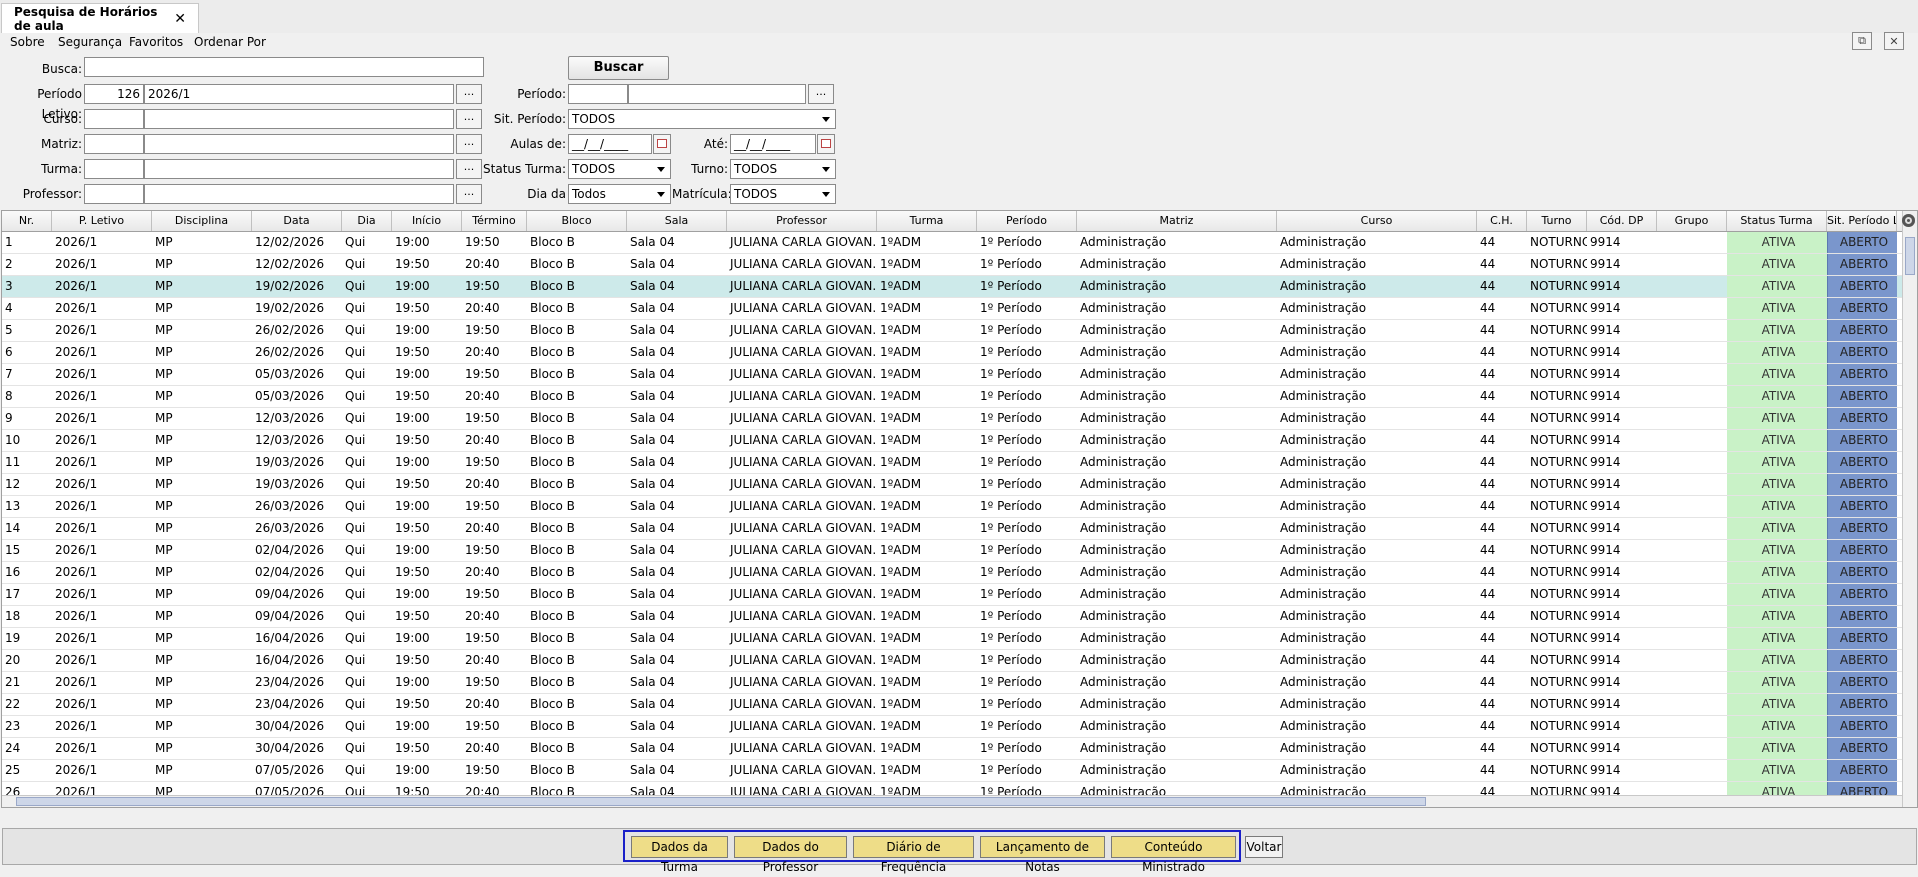  What do you see at coordinates (802, 221) in the screenshot?
I see `column-header-professor: Professor` at bounding box center [802, 221].